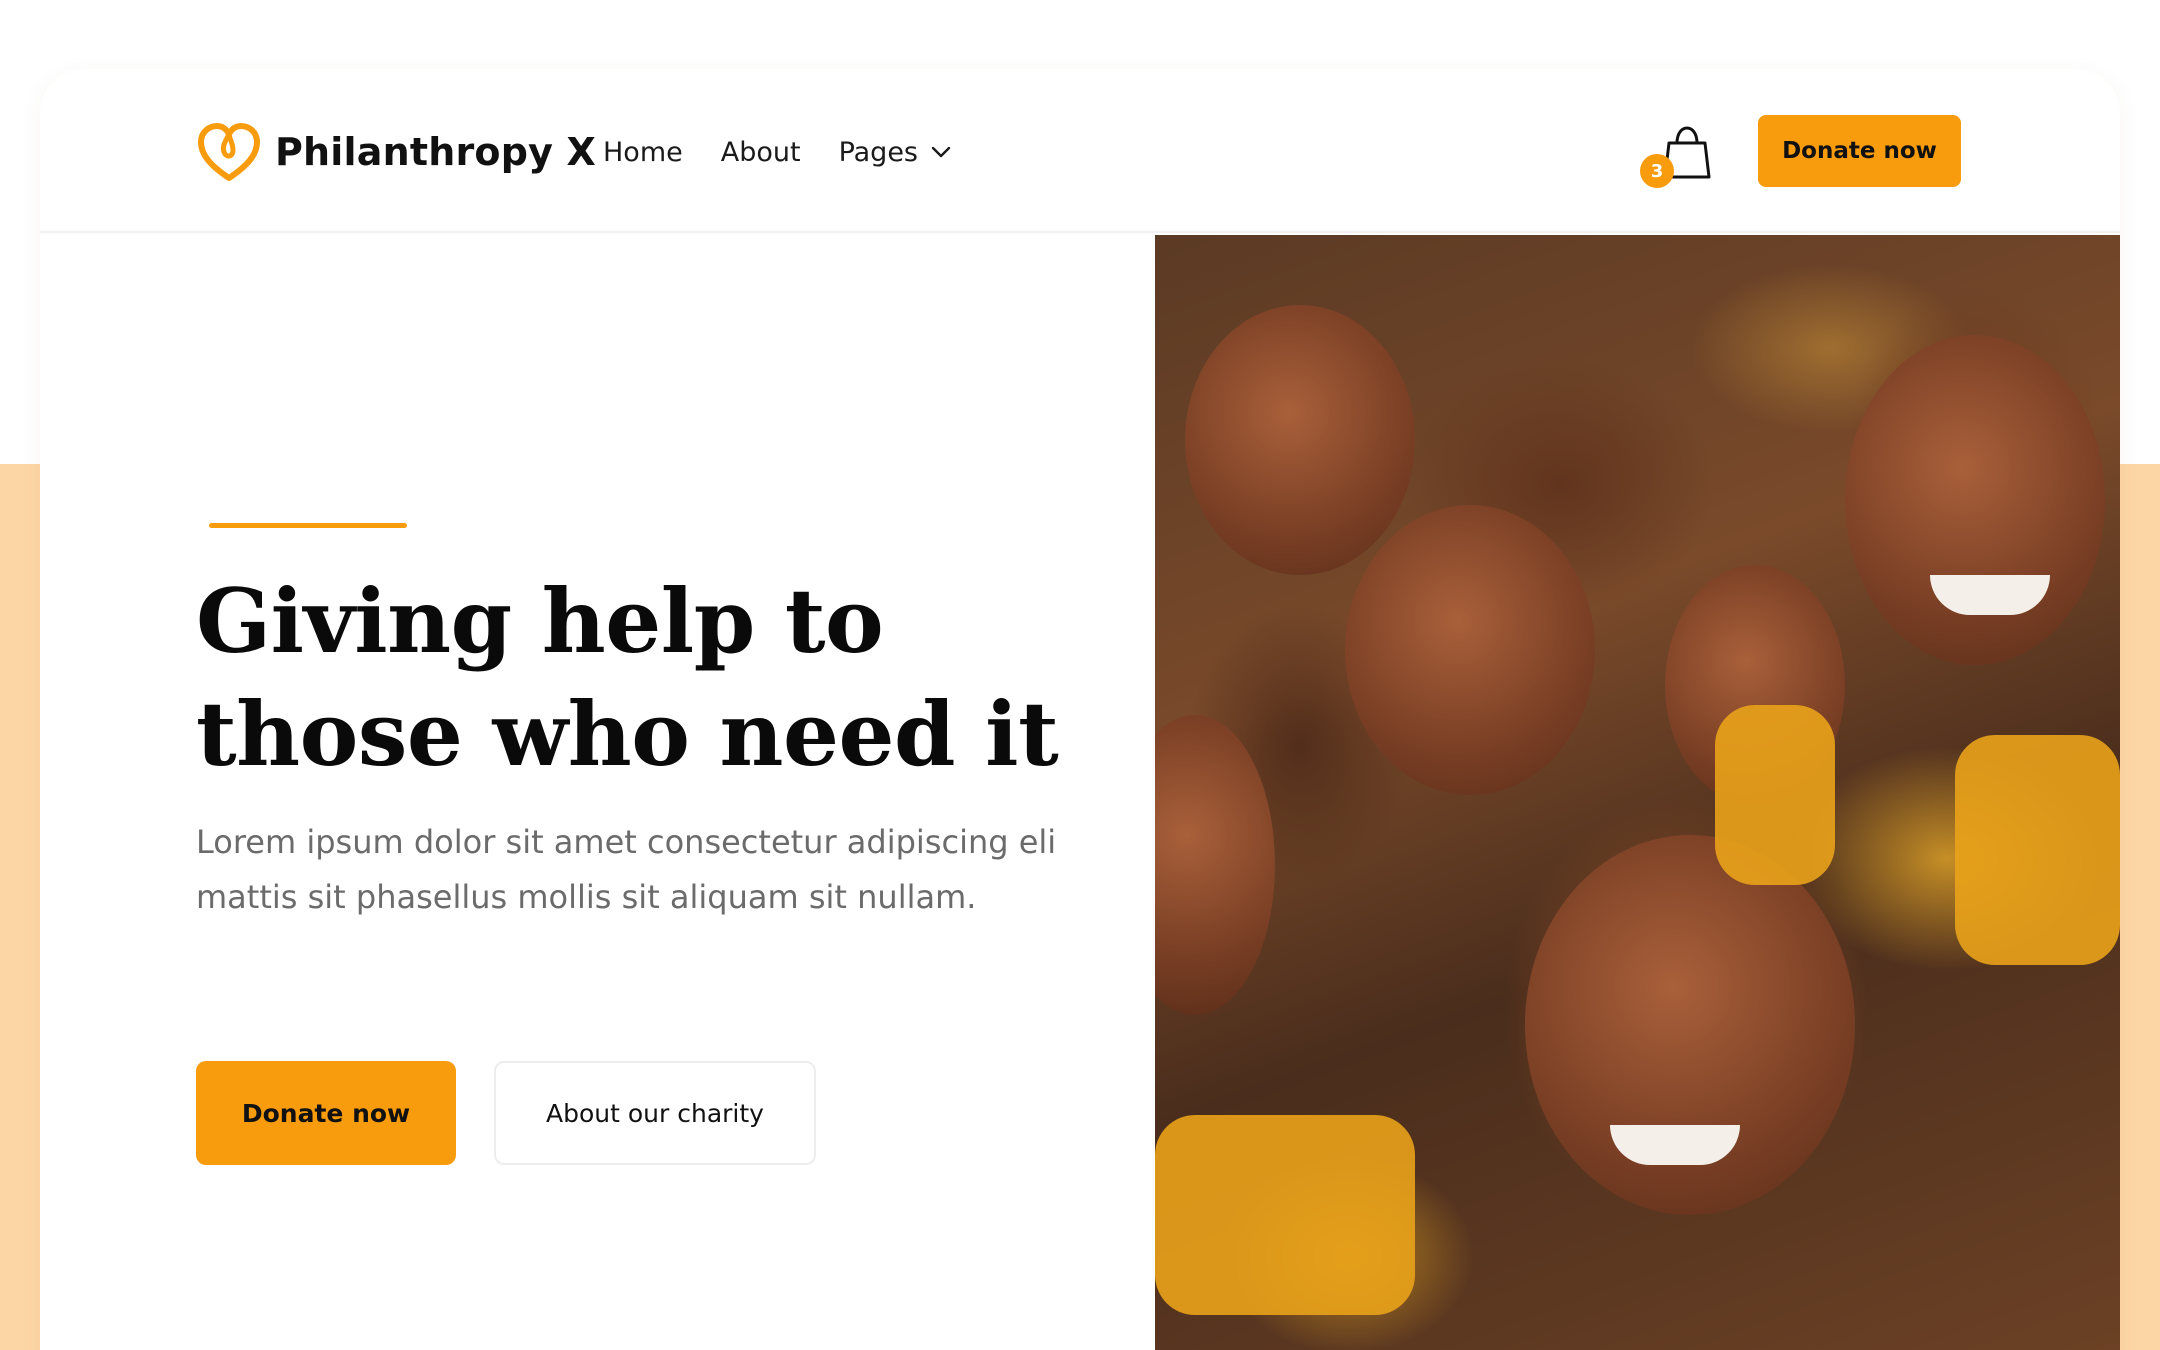  Describe the element at coordinates (941, 152) in the screenshot. I see `chevron-down-icon` at that location.